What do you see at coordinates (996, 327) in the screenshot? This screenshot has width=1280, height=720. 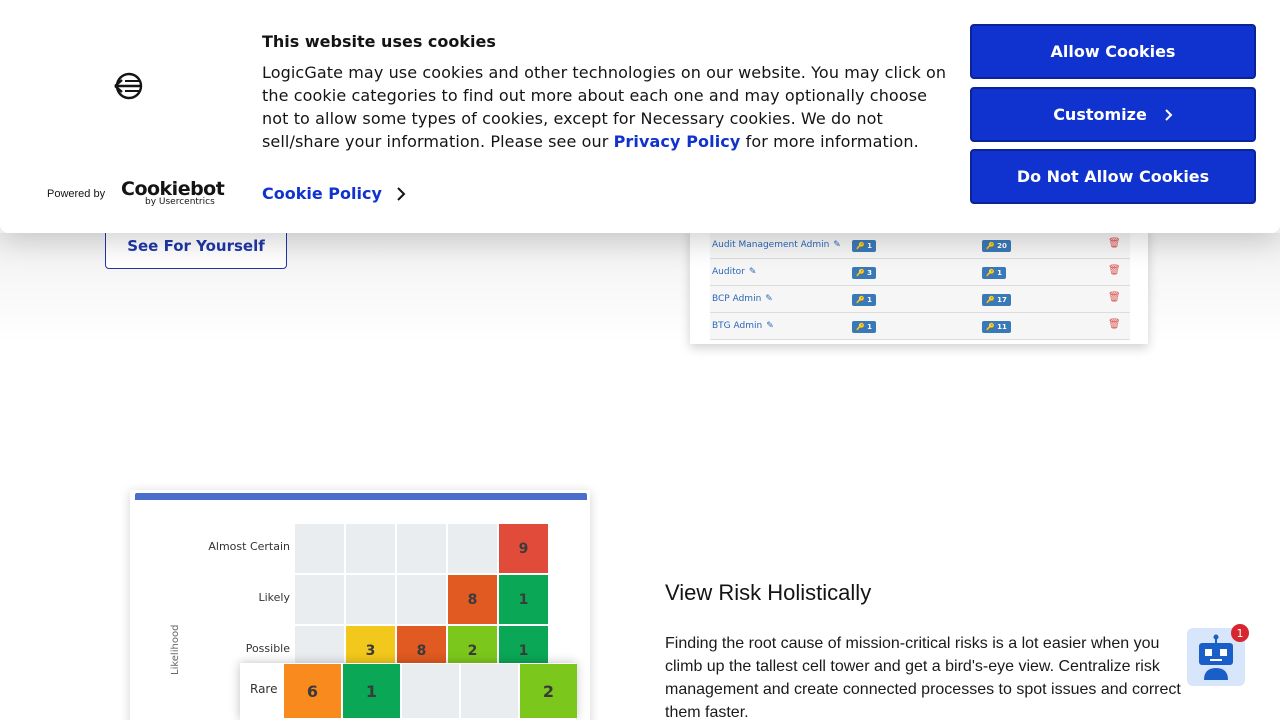 I see `count-pill: 🔑 11` at bounding box center [996, 327].